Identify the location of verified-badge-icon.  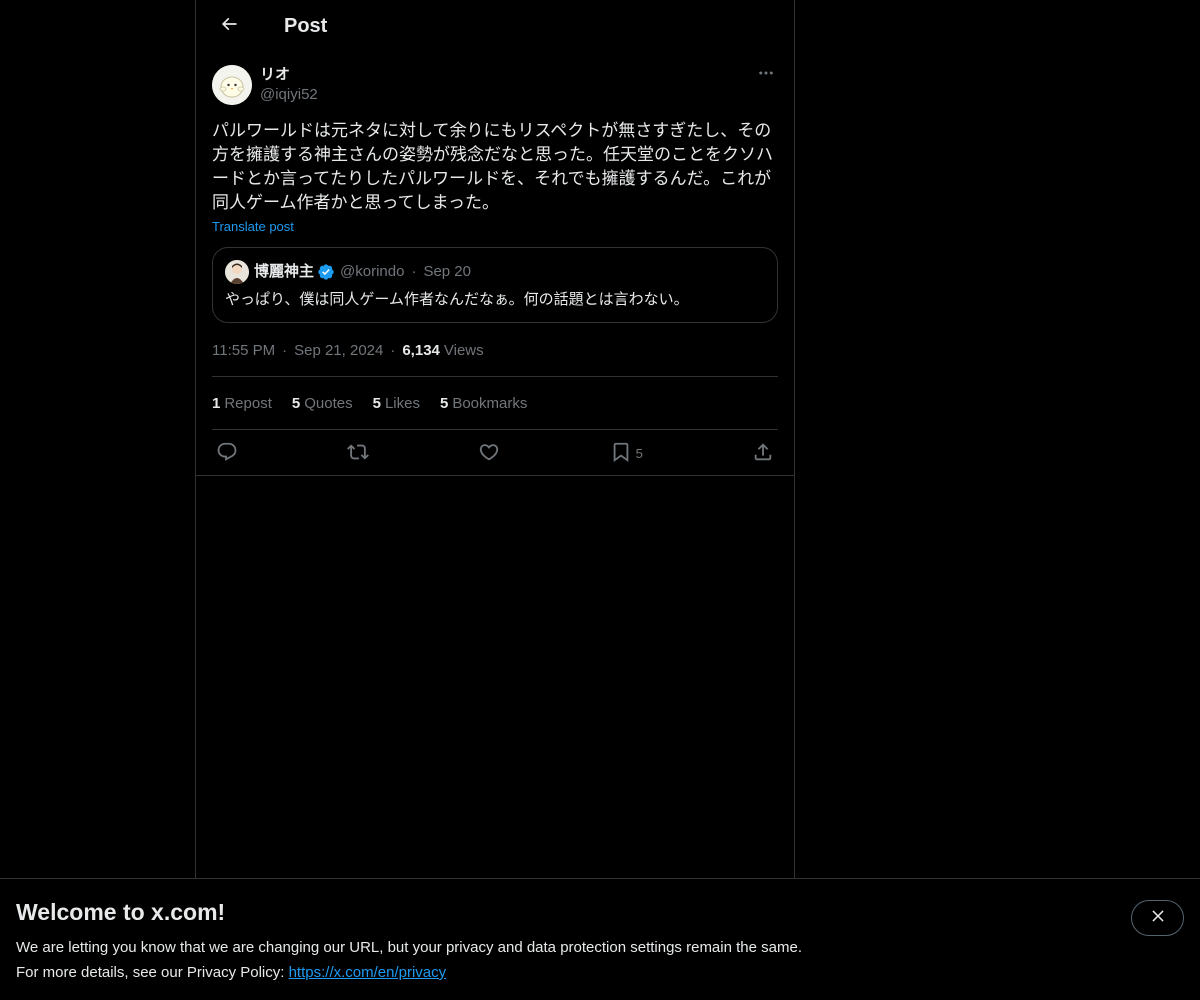
(326, 272).